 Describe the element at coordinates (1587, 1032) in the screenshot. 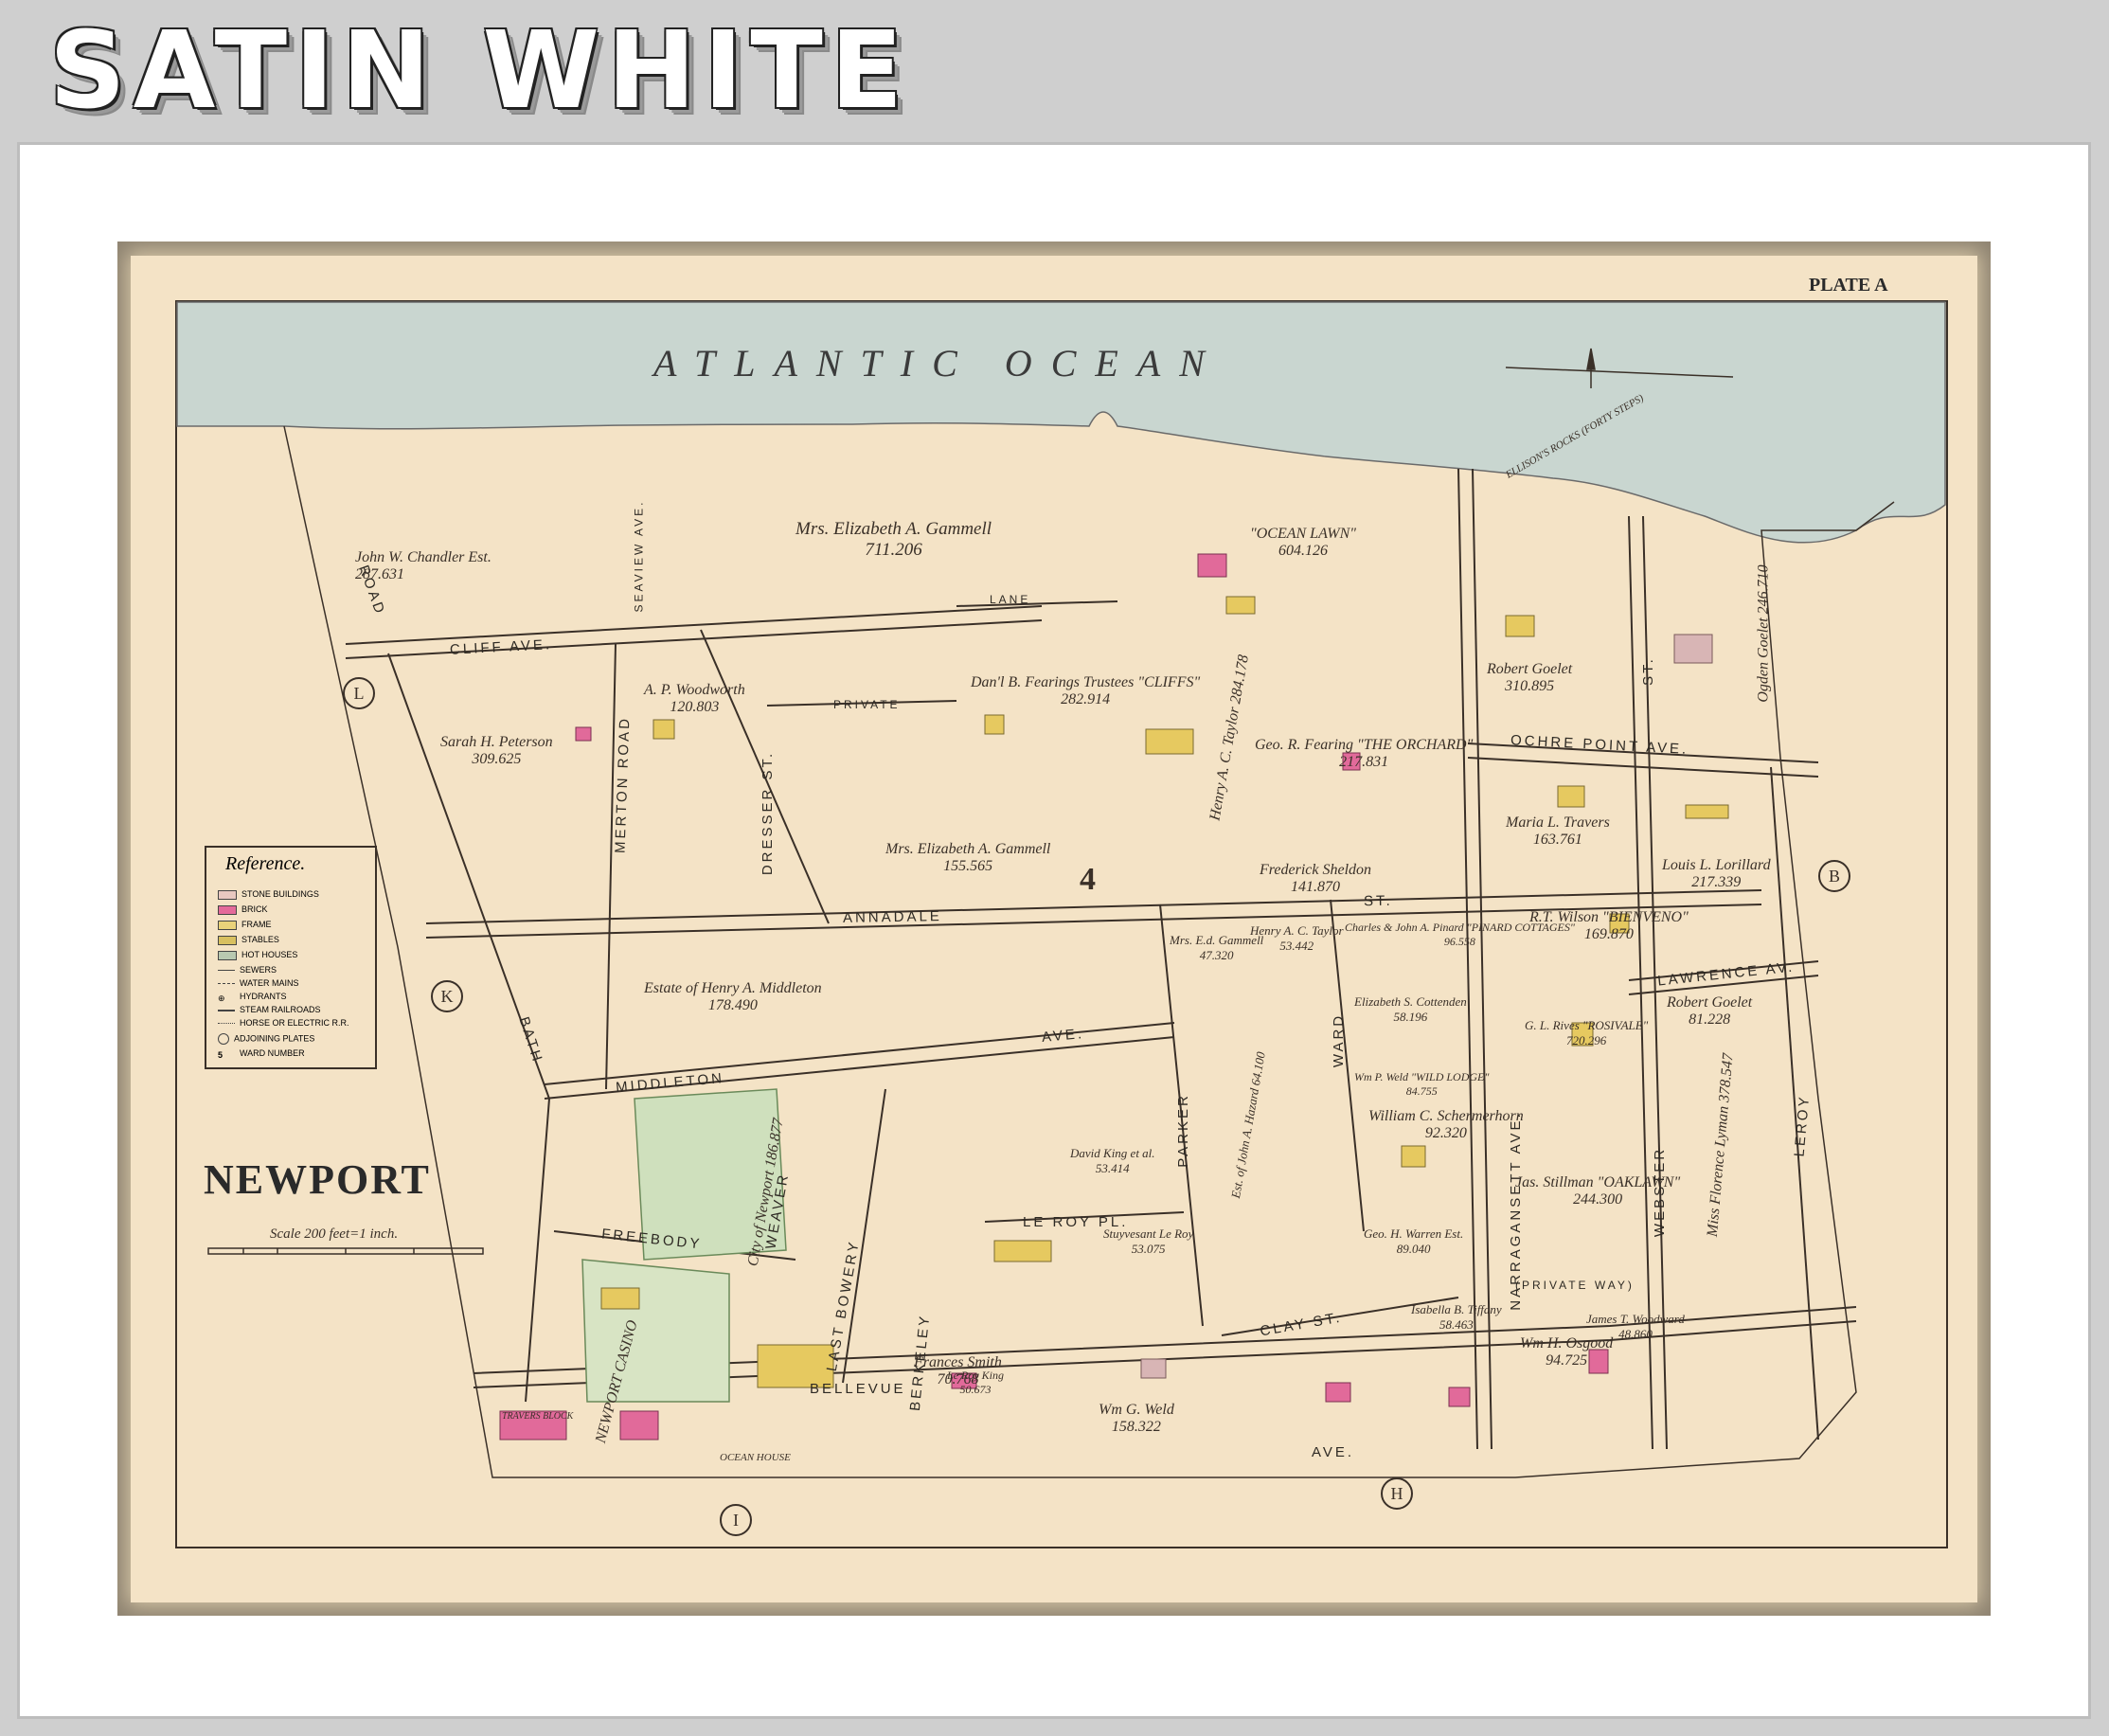

I see `parcel-rives: G. L. Rives "ROSIVALE" 720.296` at that location.